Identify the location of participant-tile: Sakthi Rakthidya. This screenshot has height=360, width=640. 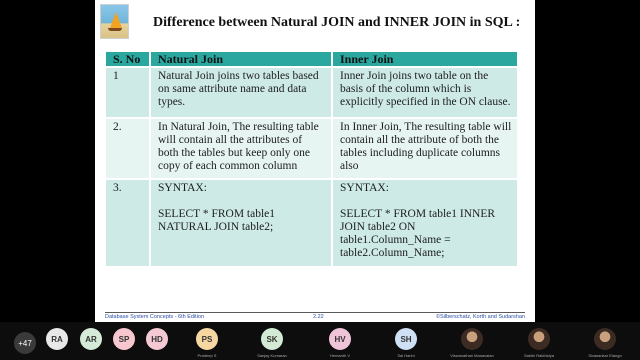
(556, 343).